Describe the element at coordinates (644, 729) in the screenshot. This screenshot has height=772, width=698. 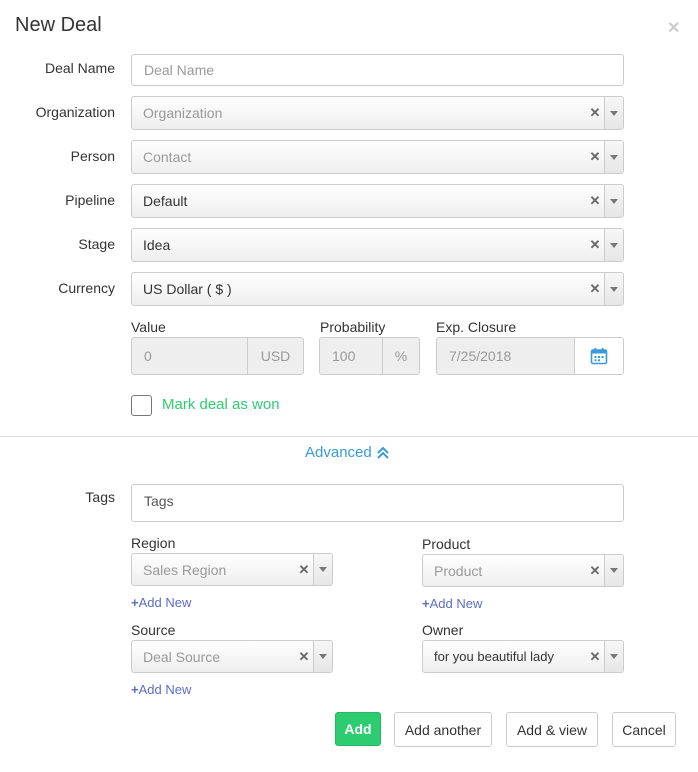
I see `cancel-button: Cancel` at that location.